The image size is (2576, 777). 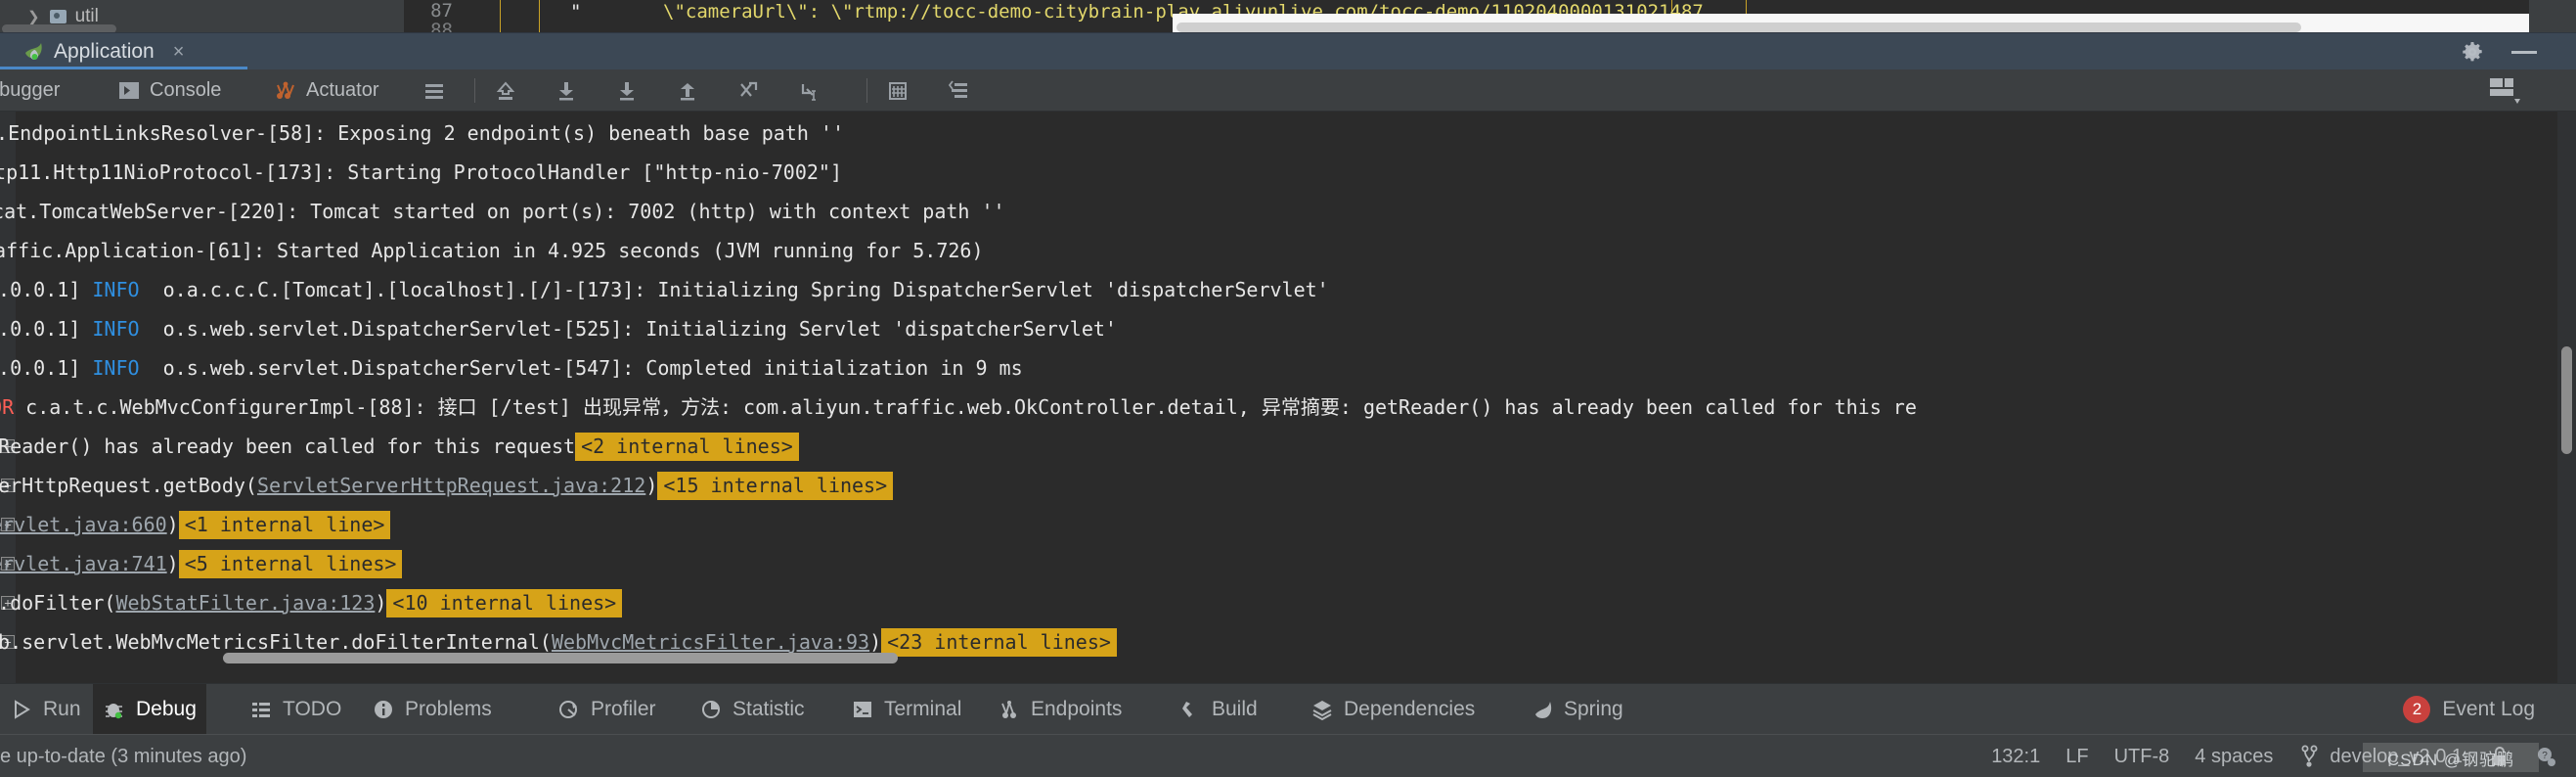 What do you see at coordinates (1060, 709) in the screenshot?
I see `tool-tab-endpoints: Endpoints` at bounding box center [1060, 709].